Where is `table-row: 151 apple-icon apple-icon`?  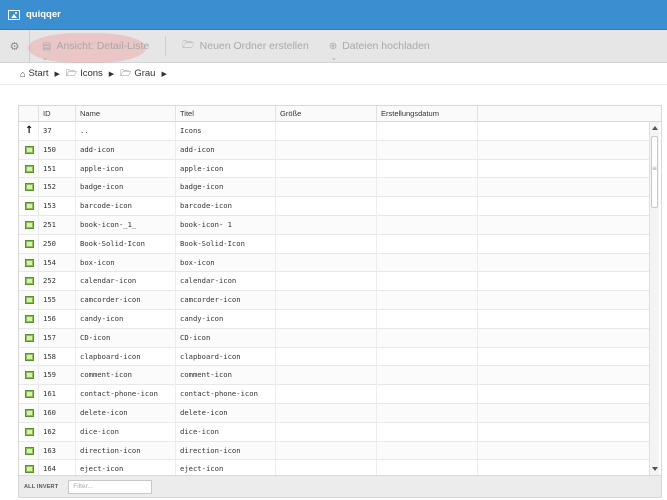
table-row: 151 apple-icon apple-icon is located at coordinates (335, 169).